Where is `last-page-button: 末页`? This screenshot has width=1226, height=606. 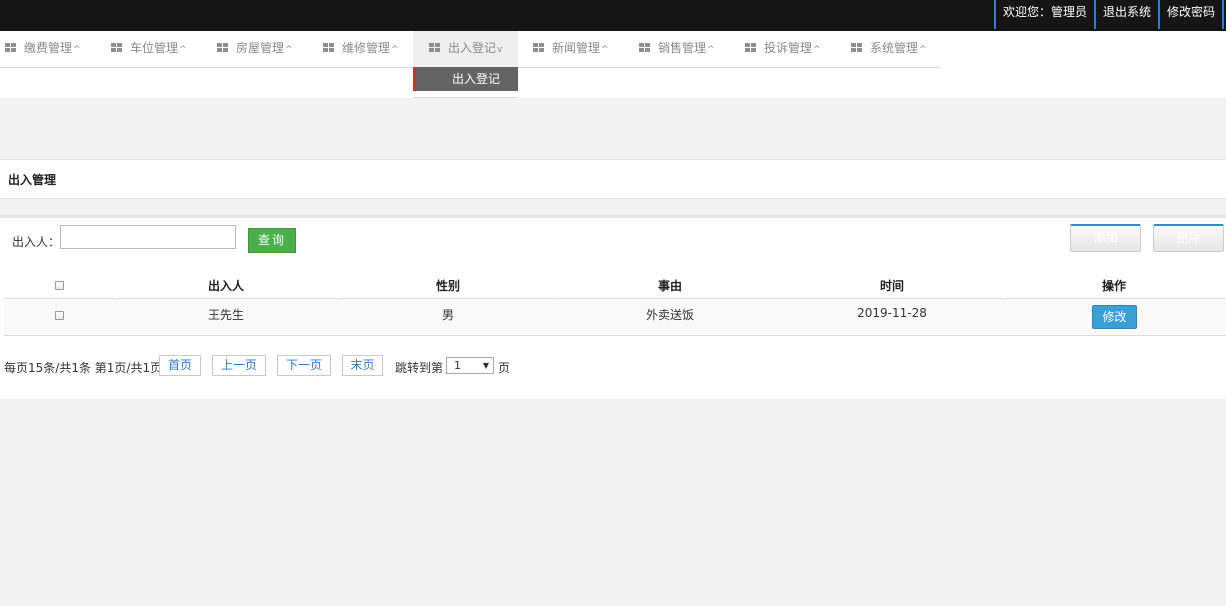 last-page-button: 末页 is located at coordinates (362, 365).